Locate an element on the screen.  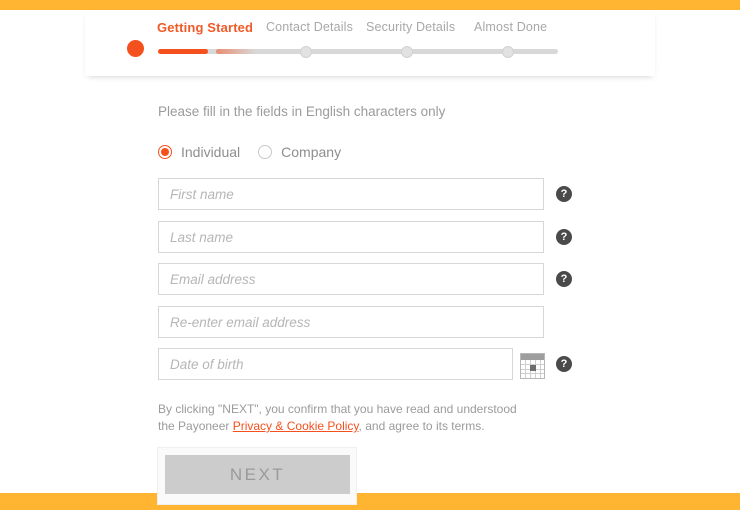
account-type-radio-group: Individual Company is located at coordinates (258, 152).